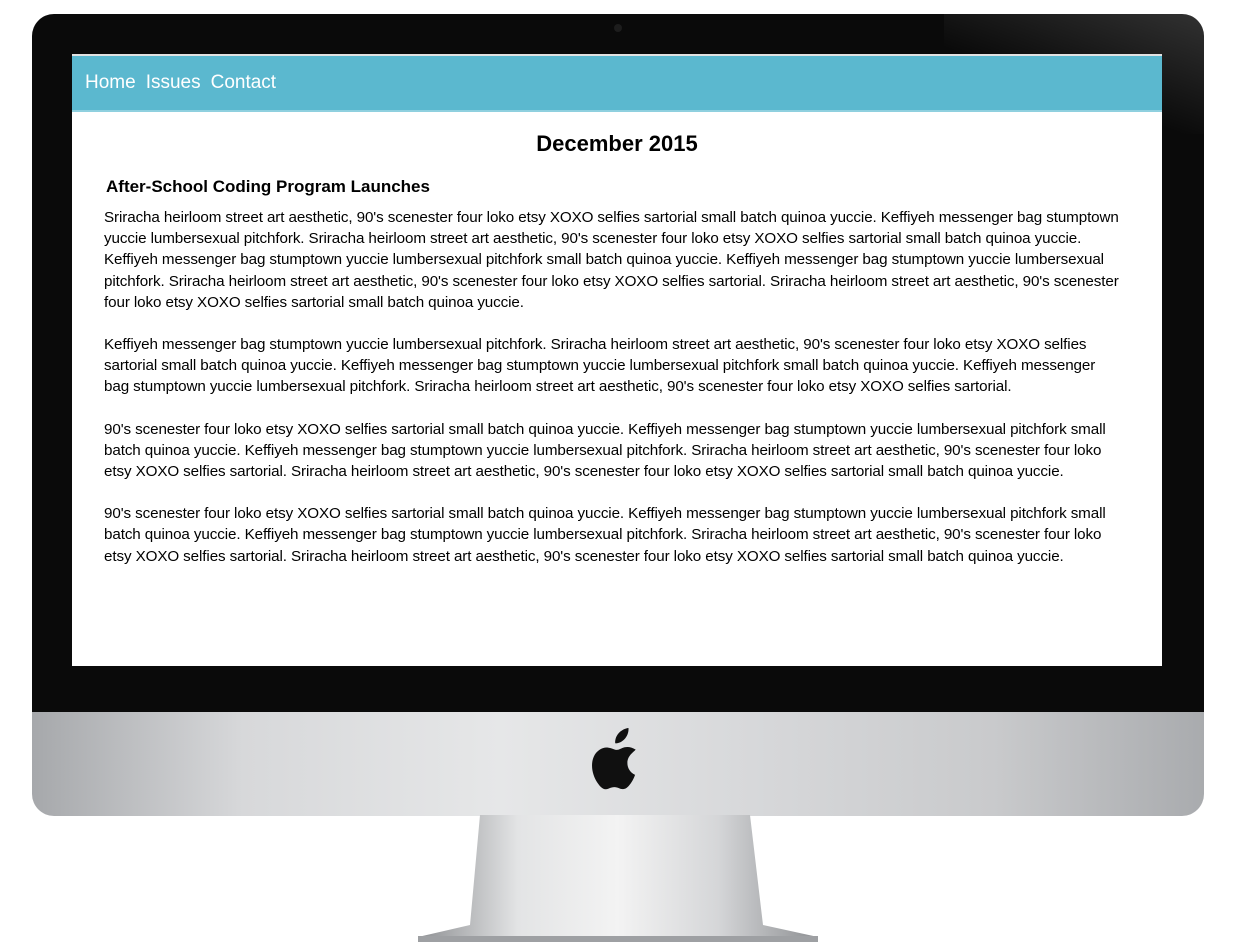 The width and height of the screenshot is (1256, 942). What do you see at coordinates (618, 878) in the screenshot?
I see `monitor-stand` at bounding box center [618, 878].